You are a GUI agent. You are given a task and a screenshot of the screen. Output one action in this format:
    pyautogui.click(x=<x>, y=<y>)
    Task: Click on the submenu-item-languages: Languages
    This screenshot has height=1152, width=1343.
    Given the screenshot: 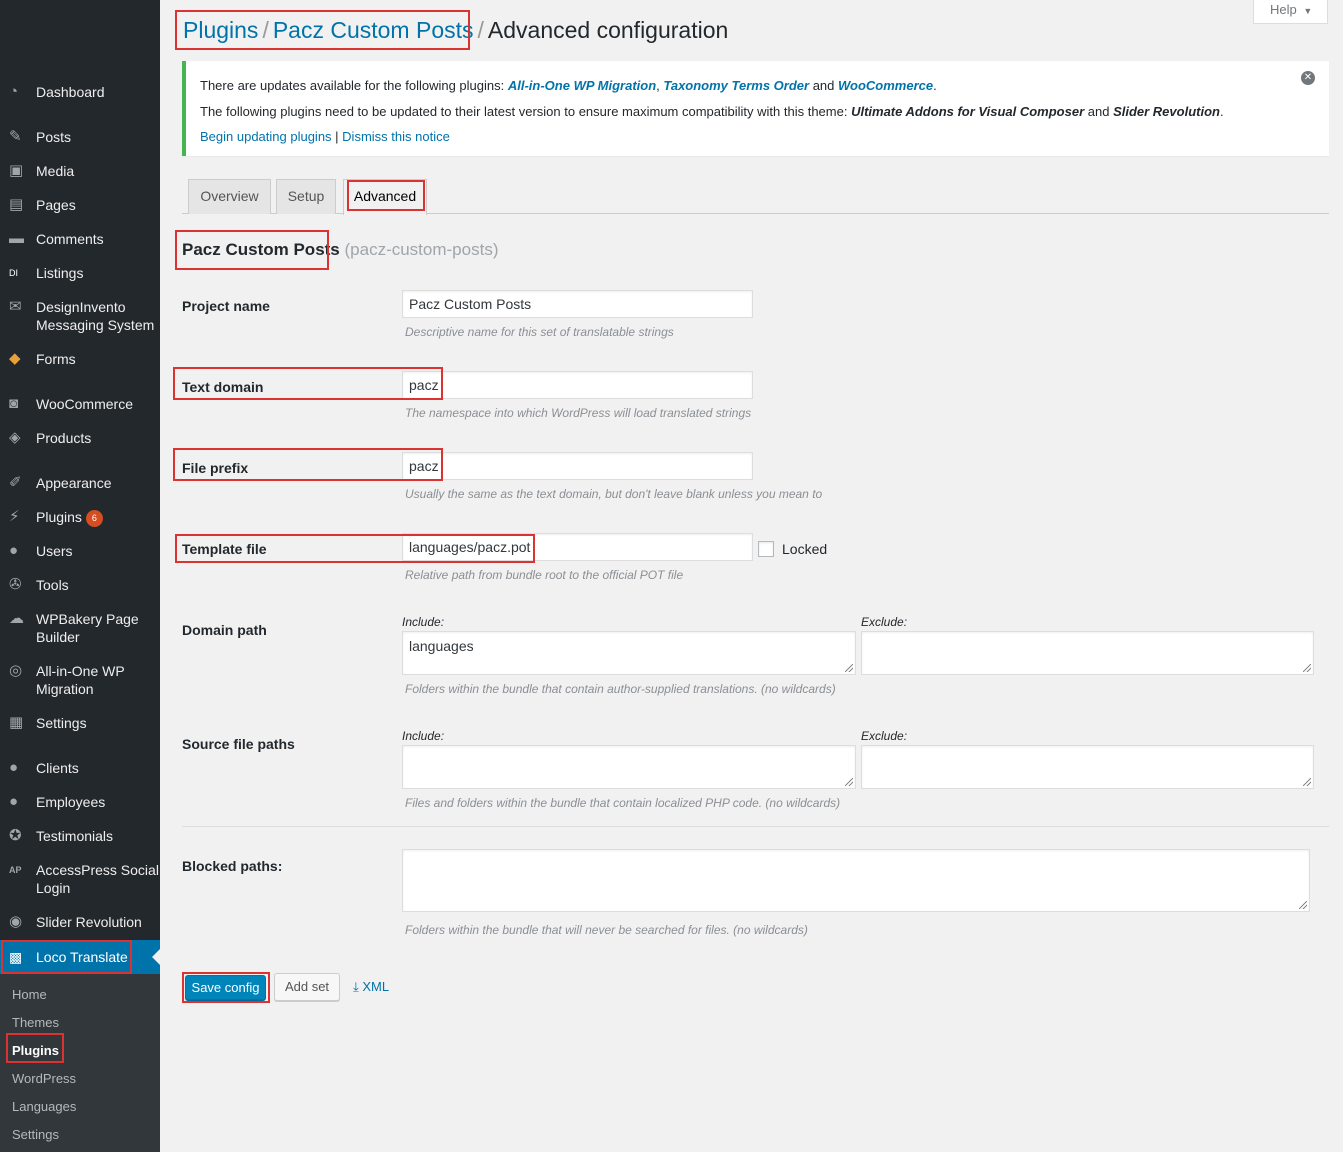 What is the action you would take?
    pyautogui.click(x=44, y=1107)
    